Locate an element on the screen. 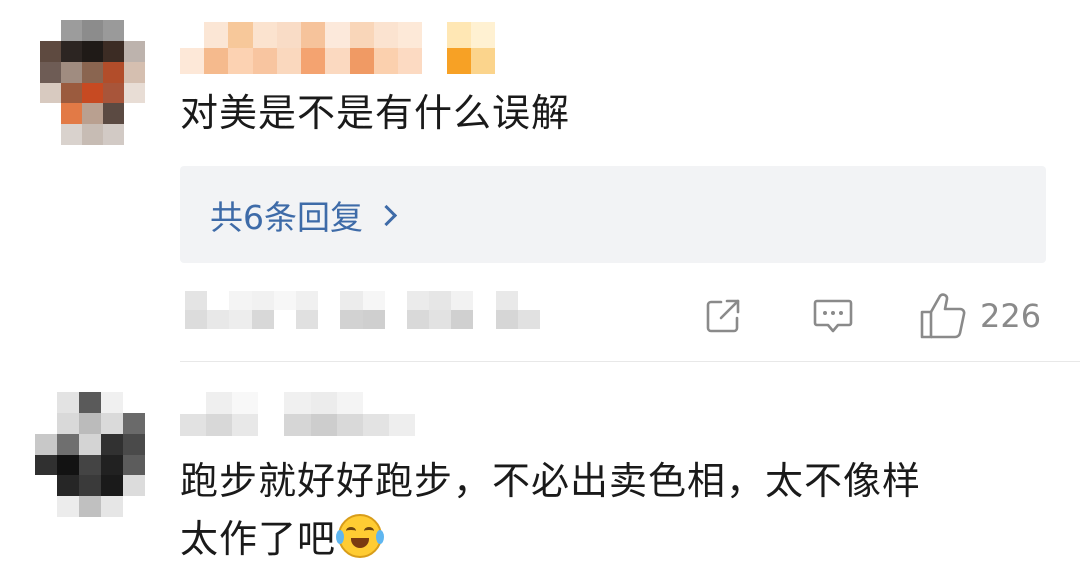 The width and height of the screenshot is (1080, 577). comment-text-line-2-label: 太作了吧 is located at coordinates (258, 539).